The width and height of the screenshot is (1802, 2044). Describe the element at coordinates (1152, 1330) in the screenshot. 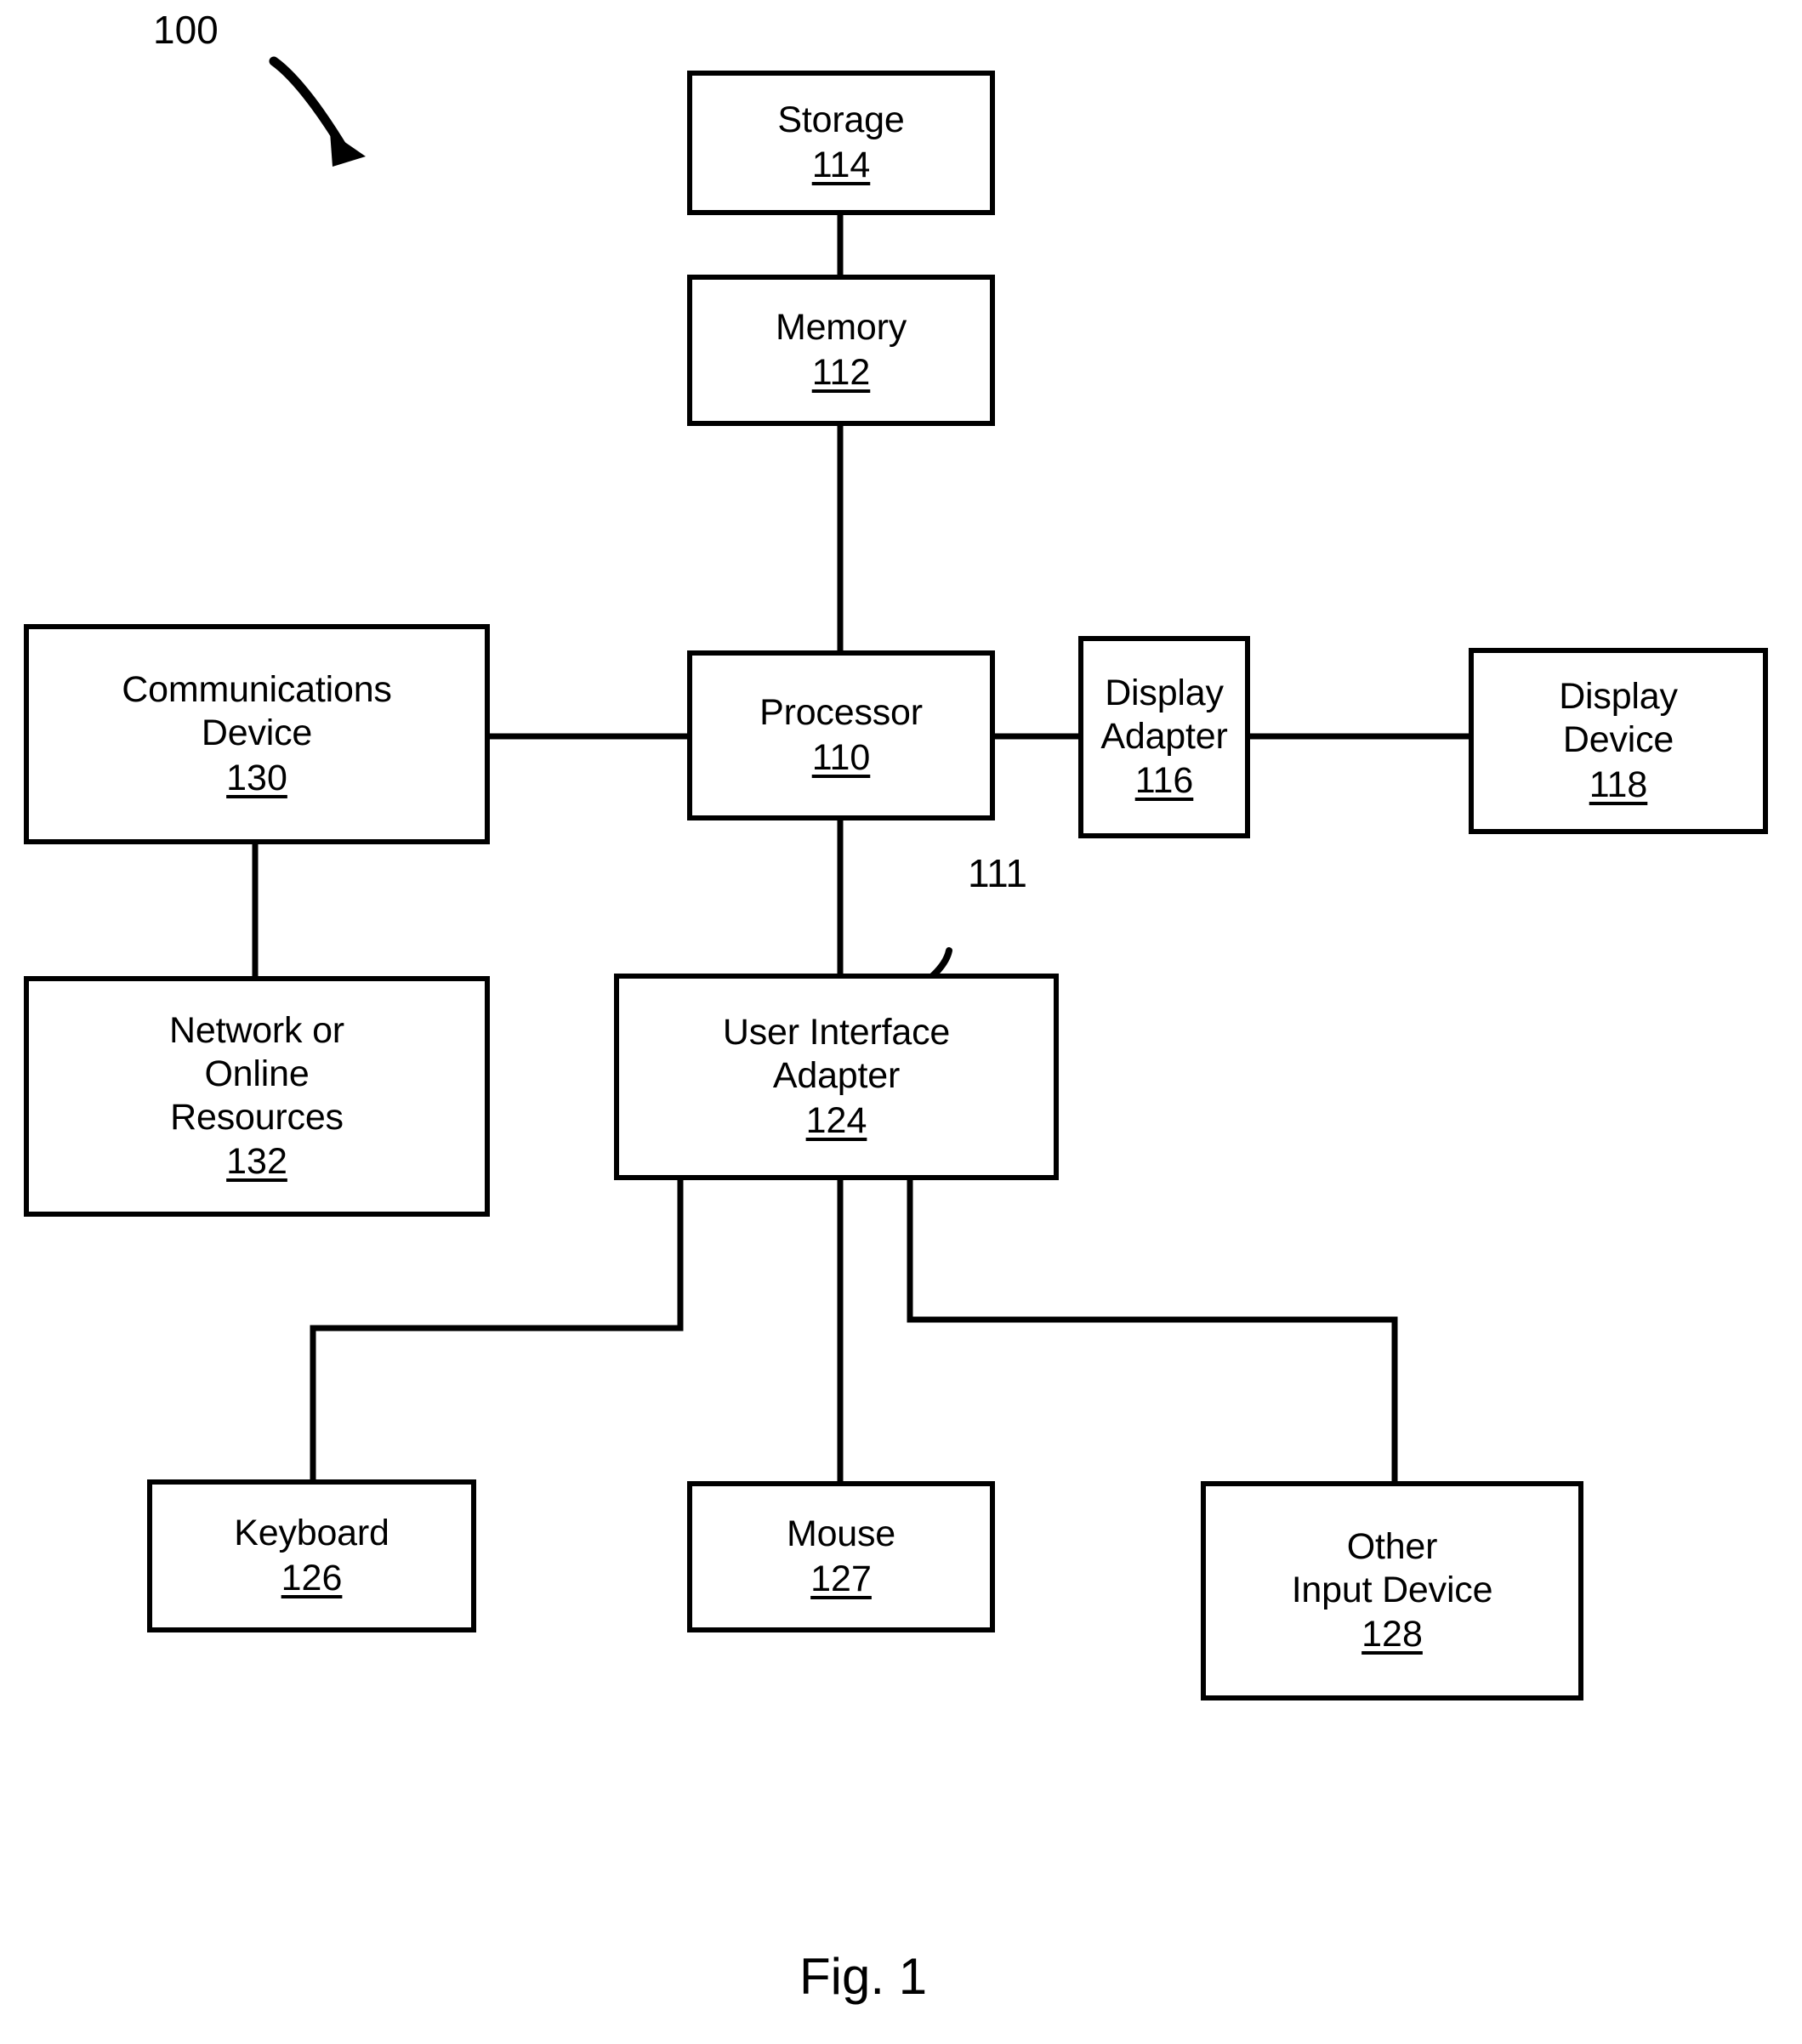

I see `link-uiadapter-otherinput` at that location.